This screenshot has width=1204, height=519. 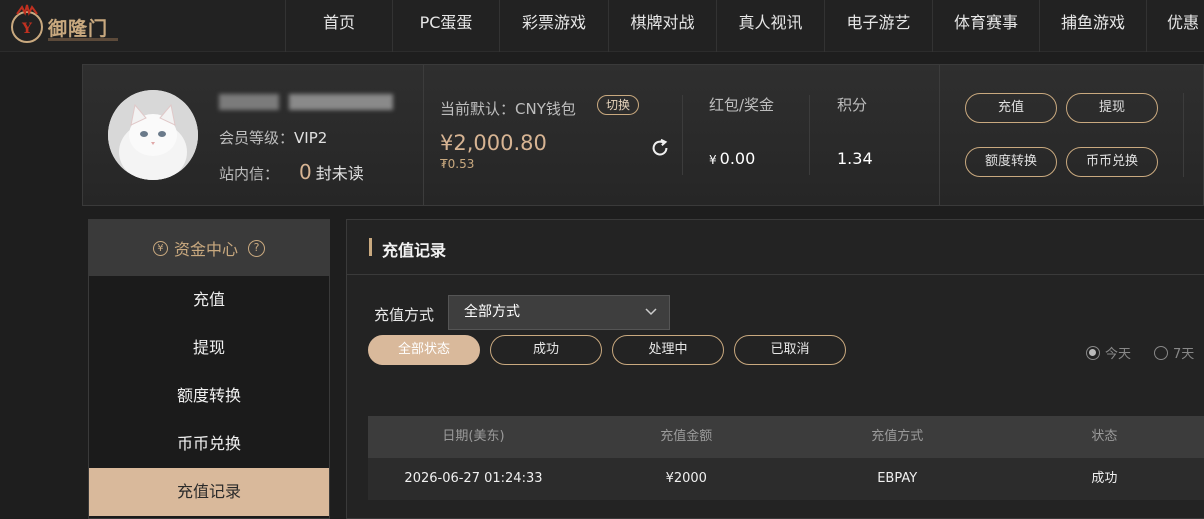 I want to click on bonus-amount: 0.00, so click(x=737, y=158).